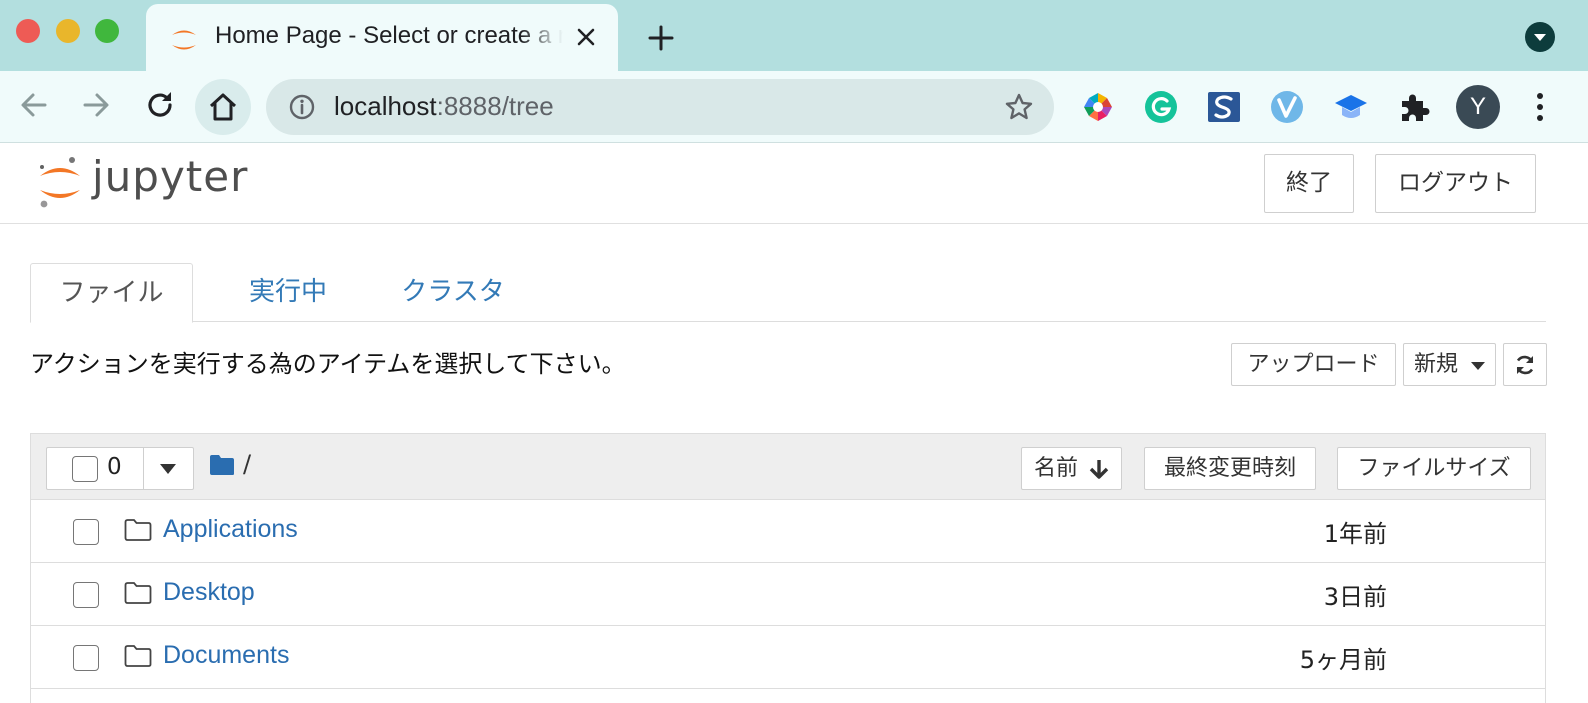  Describe the element at coordinates (788, 594) in the screenshot. I see `list-item: Desktop 3日前` at that location.